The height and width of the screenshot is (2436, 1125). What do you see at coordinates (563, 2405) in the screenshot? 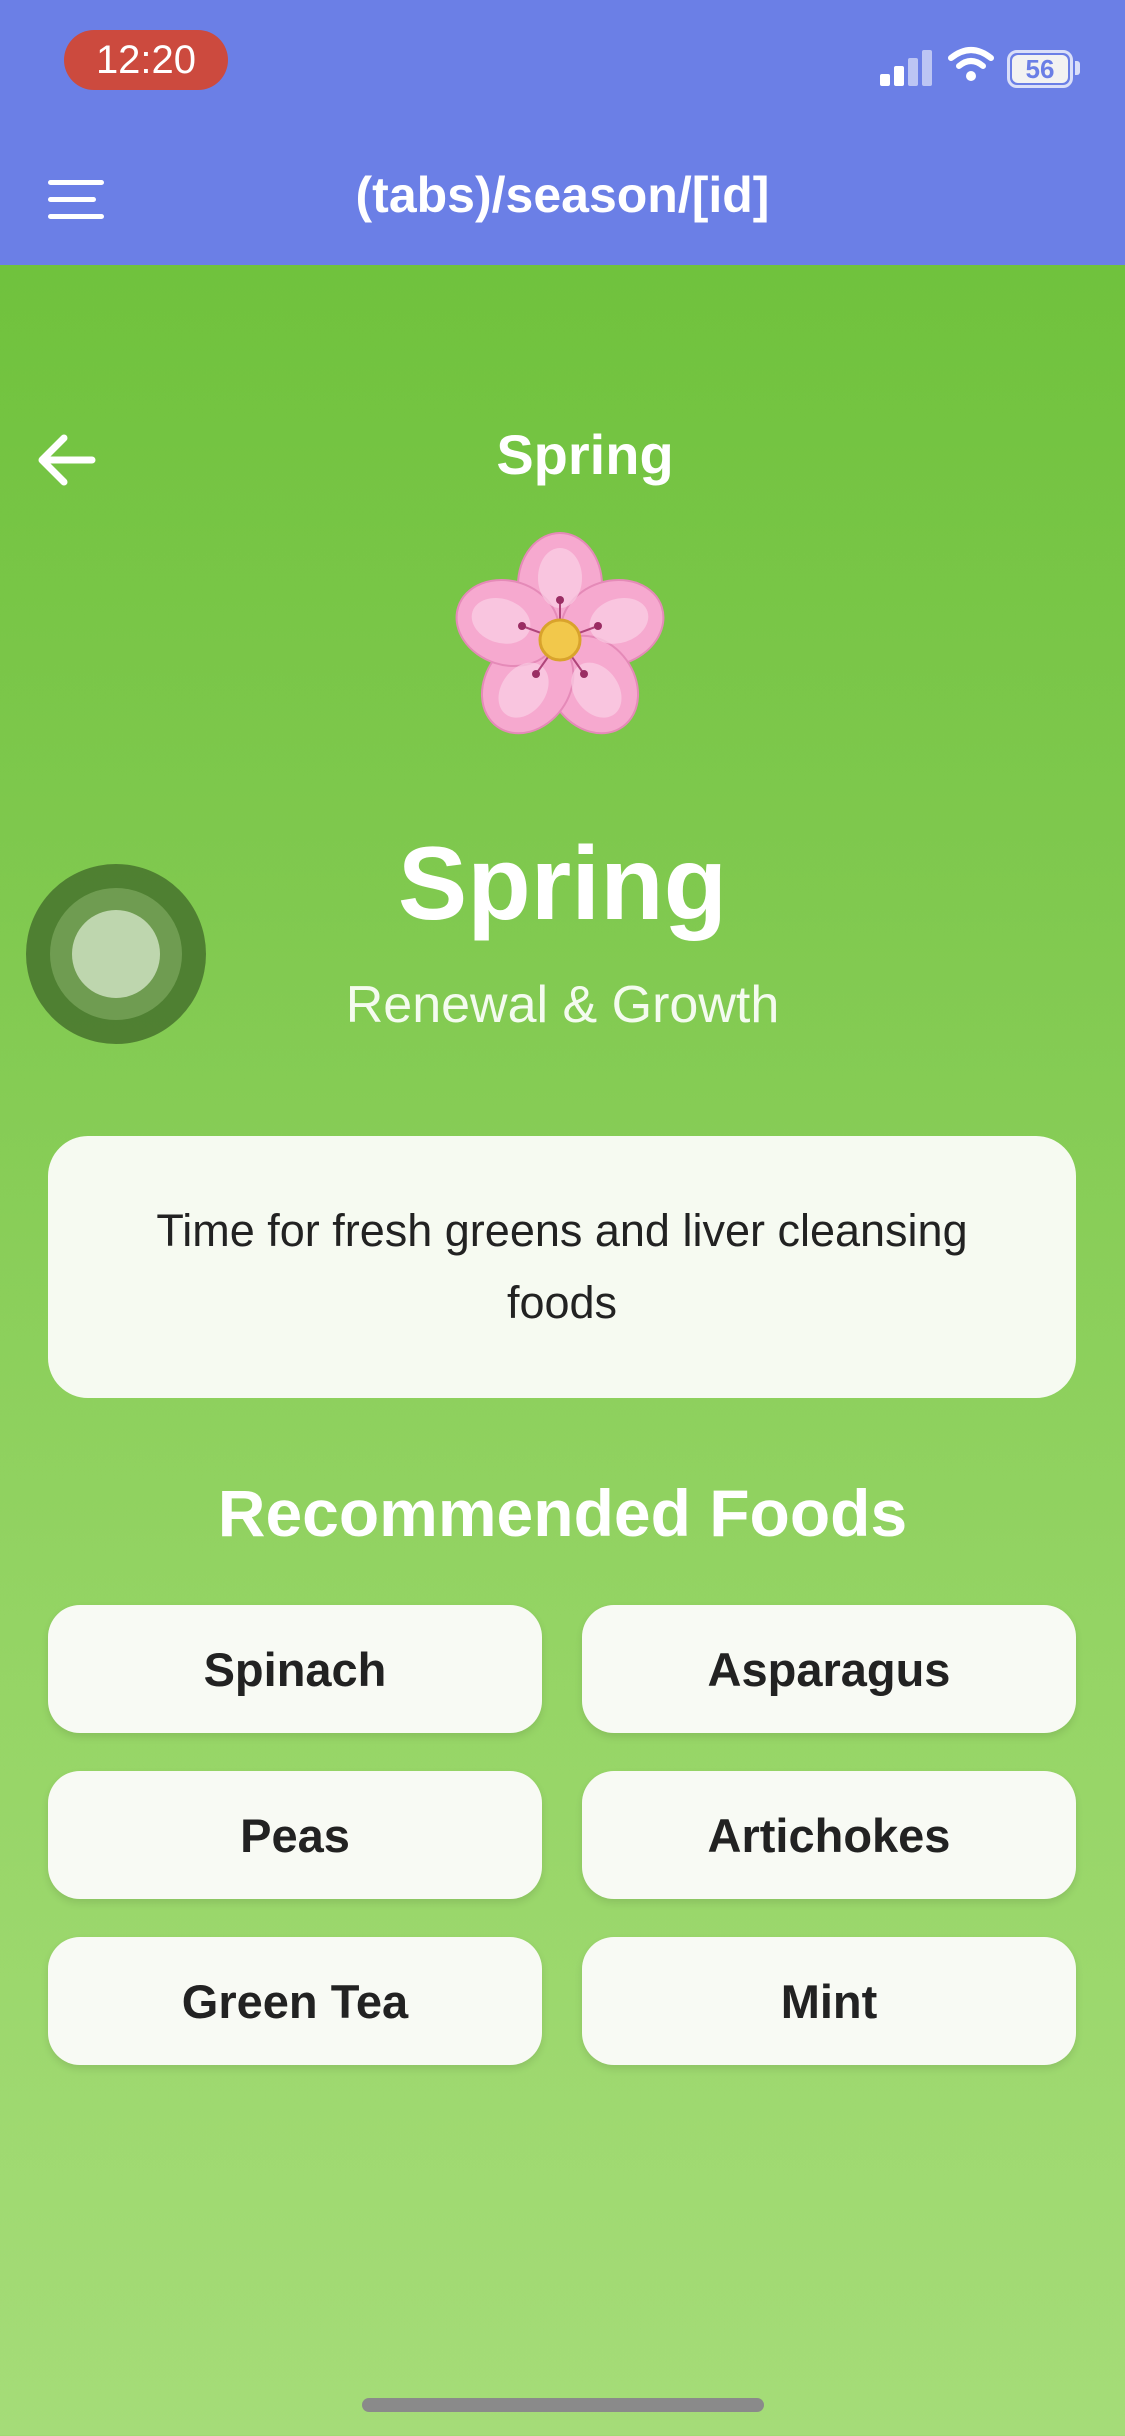
I see `home-indicator` at bounding box center [563, 2405].